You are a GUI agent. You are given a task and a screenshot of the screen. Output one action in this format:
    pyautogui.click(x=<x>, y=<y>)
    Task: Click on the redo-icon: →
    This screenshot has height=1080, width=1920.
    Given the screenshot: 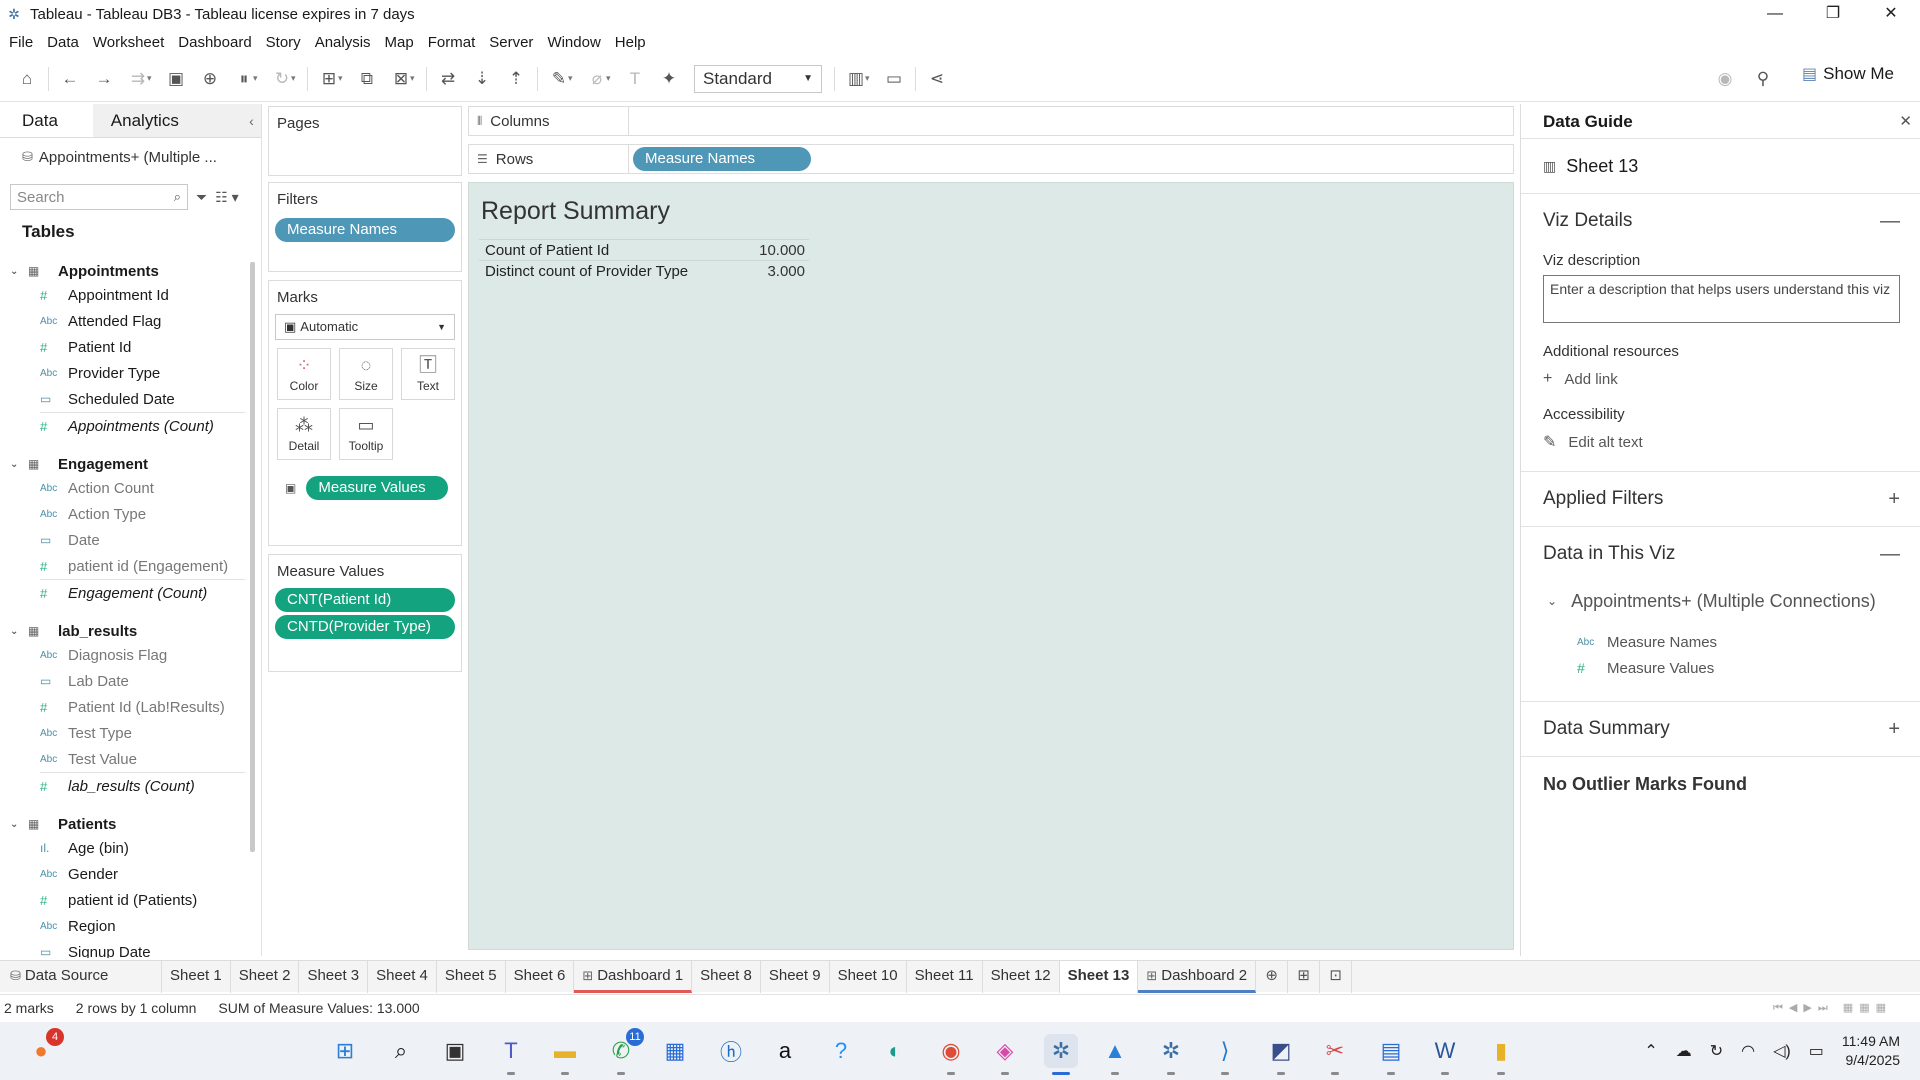 What is the action you would take?
    pyautogui.click(x=104, y=79)
    